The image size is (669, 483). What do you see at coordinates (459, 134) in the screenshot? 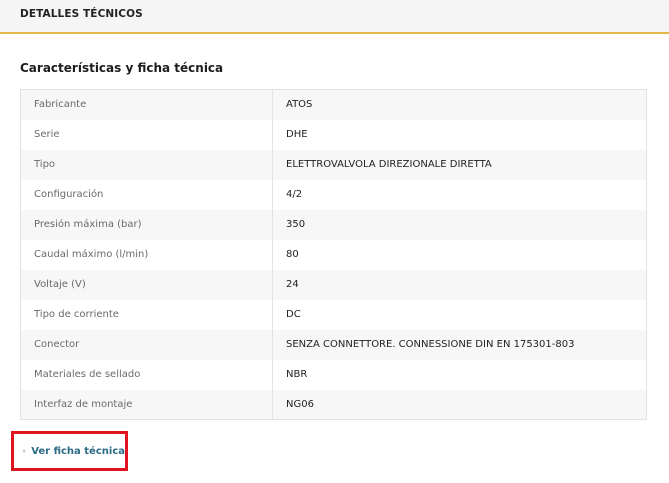
I see `spec-value: DHE` at bounding box center [459, 134].